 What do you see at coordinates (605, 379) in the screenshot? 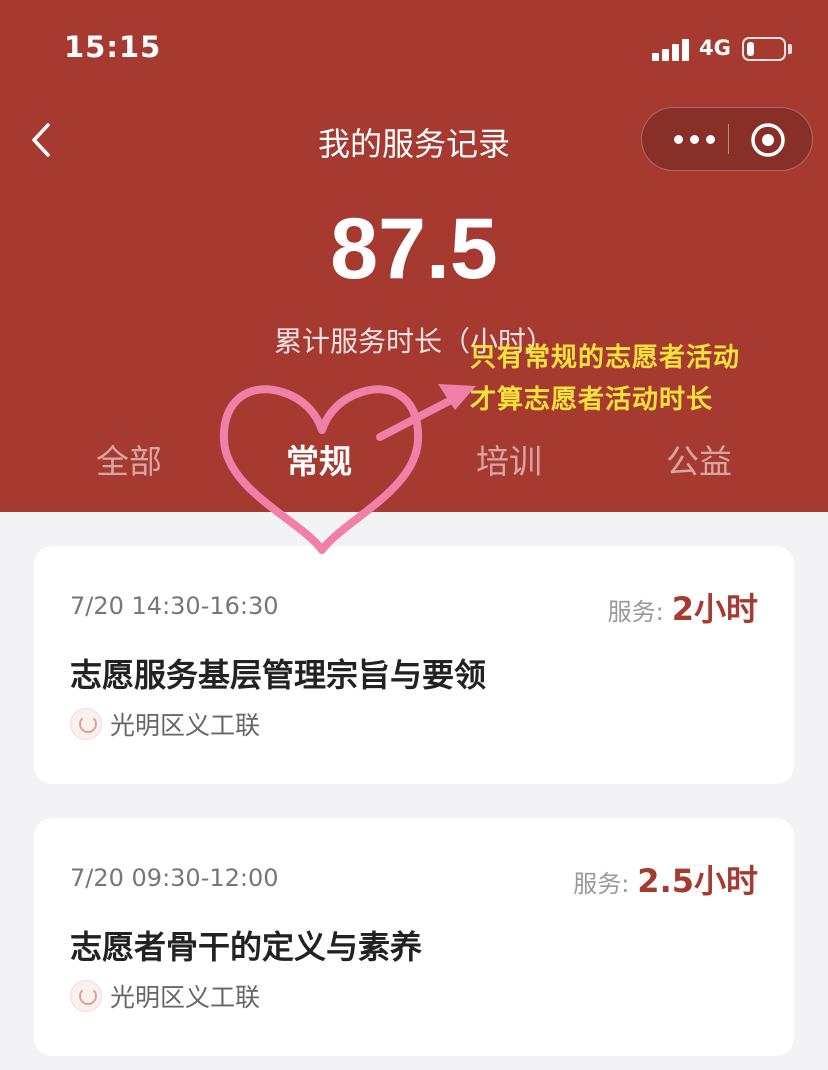
I see `annotation-text: 只有常规的志愿者活动 才算志愿者活动时长` at bounding box center [605, 379].